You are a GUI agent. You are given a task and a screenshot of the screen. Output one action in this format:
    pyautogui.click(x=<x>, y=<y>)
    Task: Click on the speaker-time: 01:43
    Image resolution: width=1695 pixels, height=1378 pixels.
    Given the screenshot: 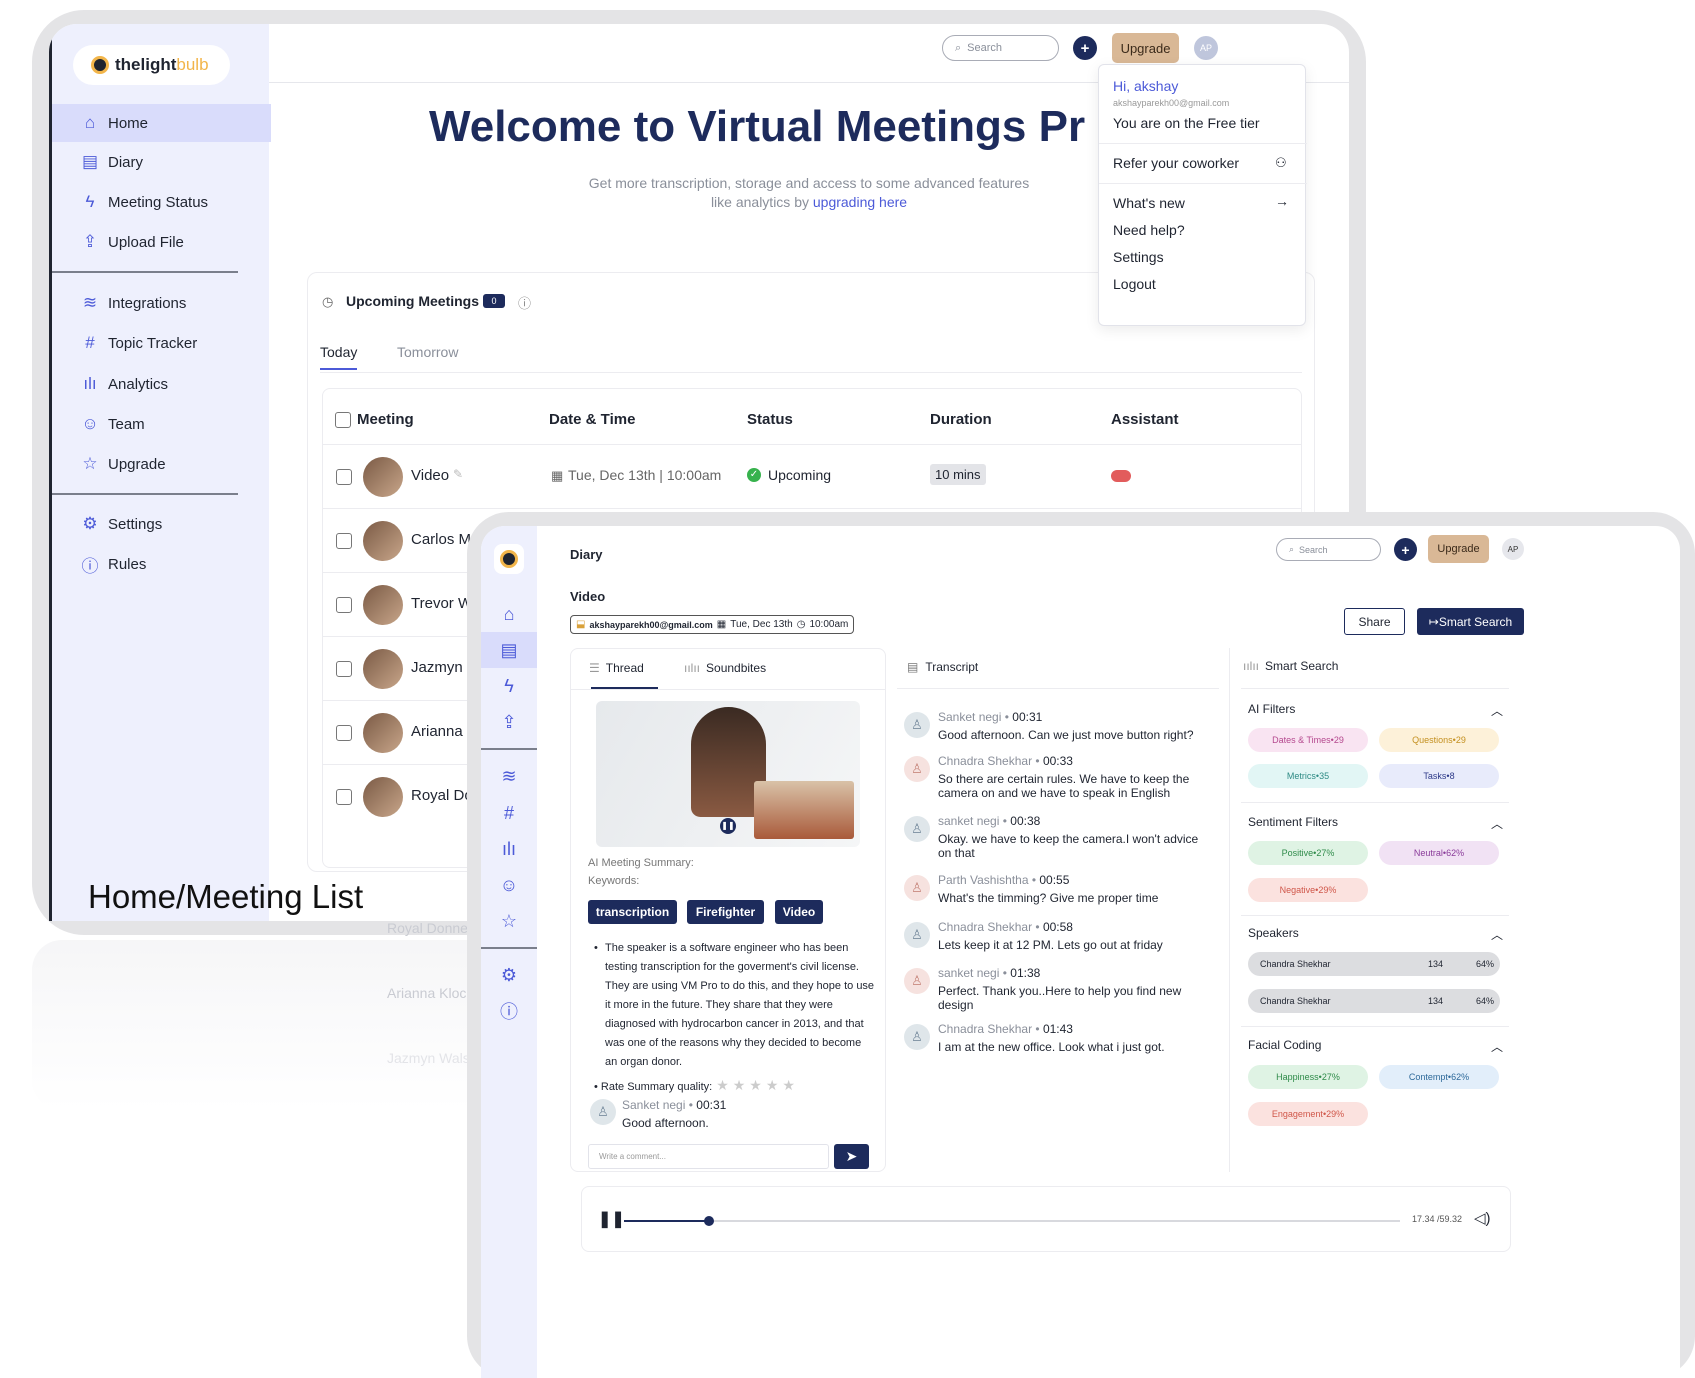 What is the action you would take?
    pyautogui.click(x=1057, y=1029)
    